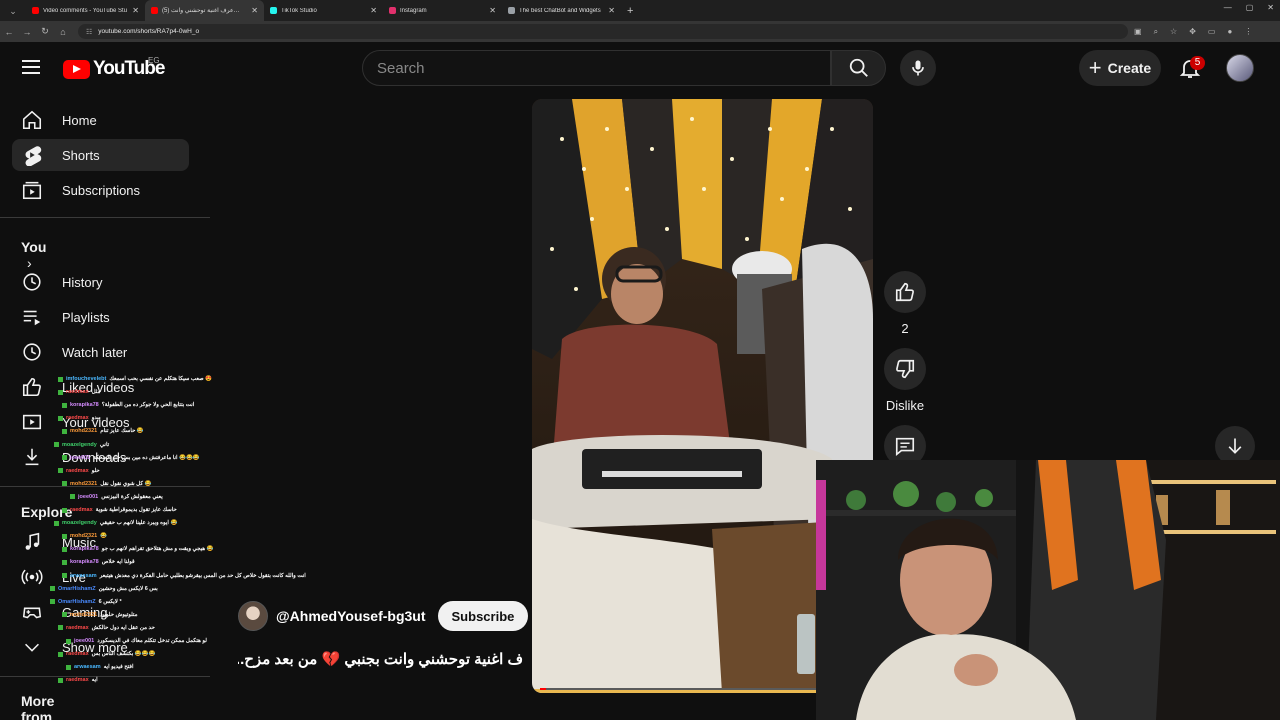 This screenshot has height=720, width=1280. I want to click on search-box, so click(596, 68).